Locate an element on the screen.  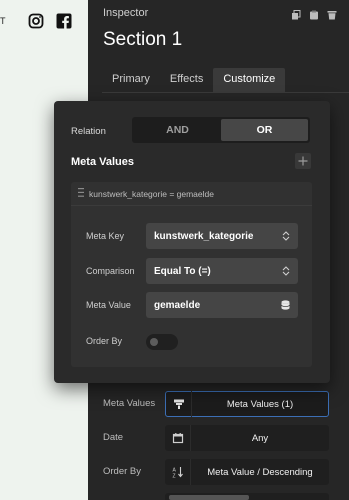
paste-icon is located at coordinates (314, 13).